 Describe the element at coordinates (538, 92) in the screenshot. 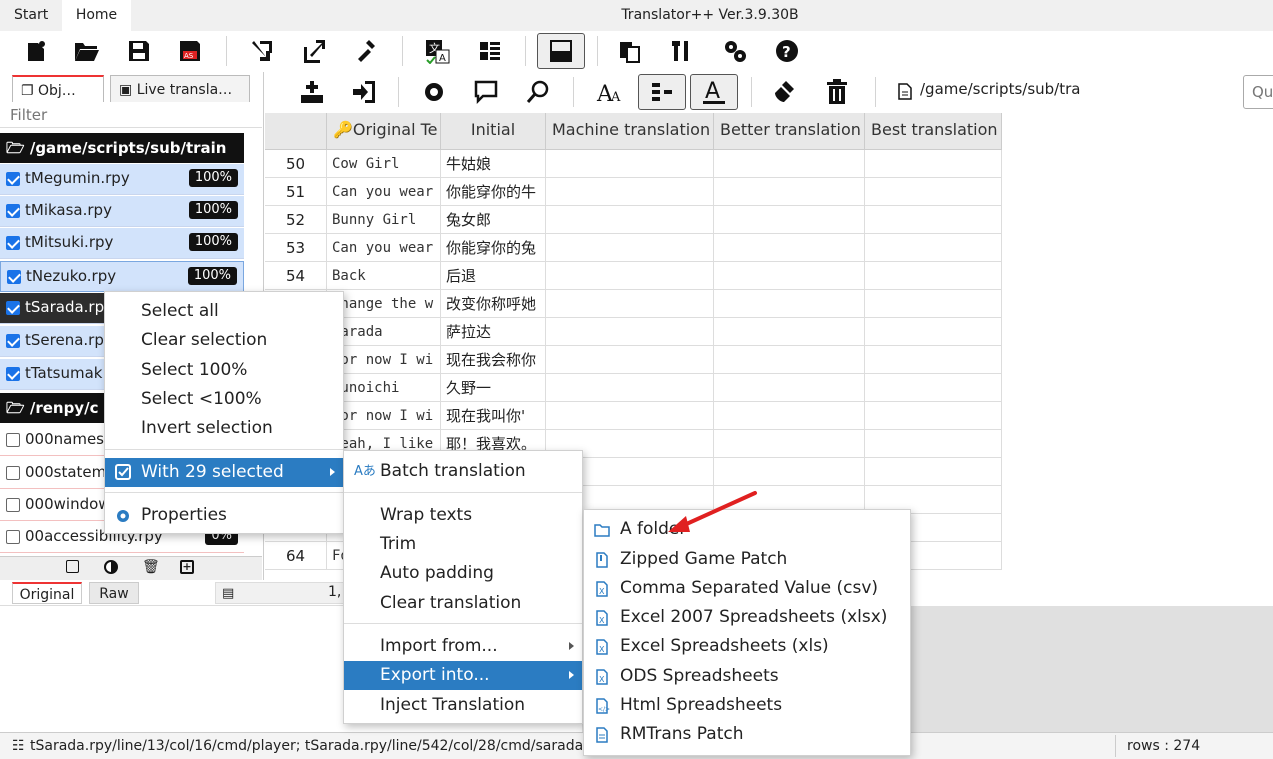

I see `search-button` at that location.